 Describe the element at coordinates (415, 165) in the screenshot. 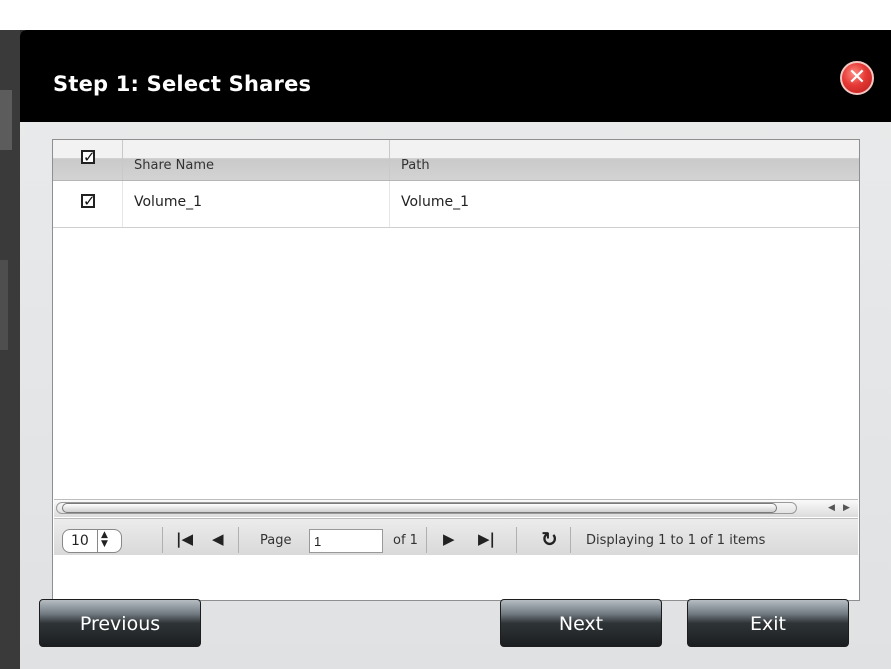

I see `column-header-label: Path` at that location.